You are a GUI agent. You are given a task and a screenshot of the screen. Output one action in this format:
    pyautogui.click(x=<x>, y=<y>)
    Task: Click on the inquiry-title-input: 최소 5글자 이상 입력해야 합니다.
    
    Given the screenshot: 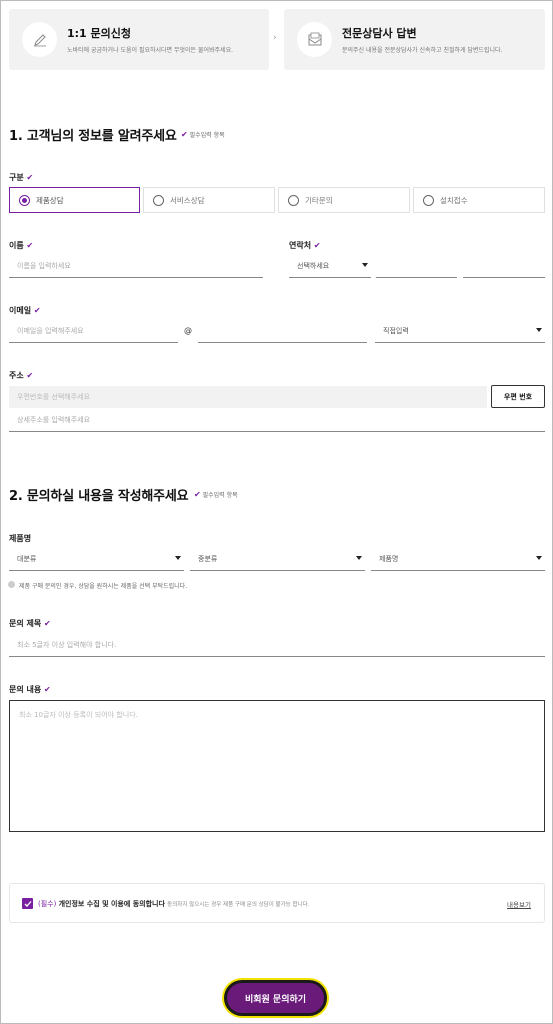 What is the action you would take?
    pyautogui.click(x=277, y=645)
    